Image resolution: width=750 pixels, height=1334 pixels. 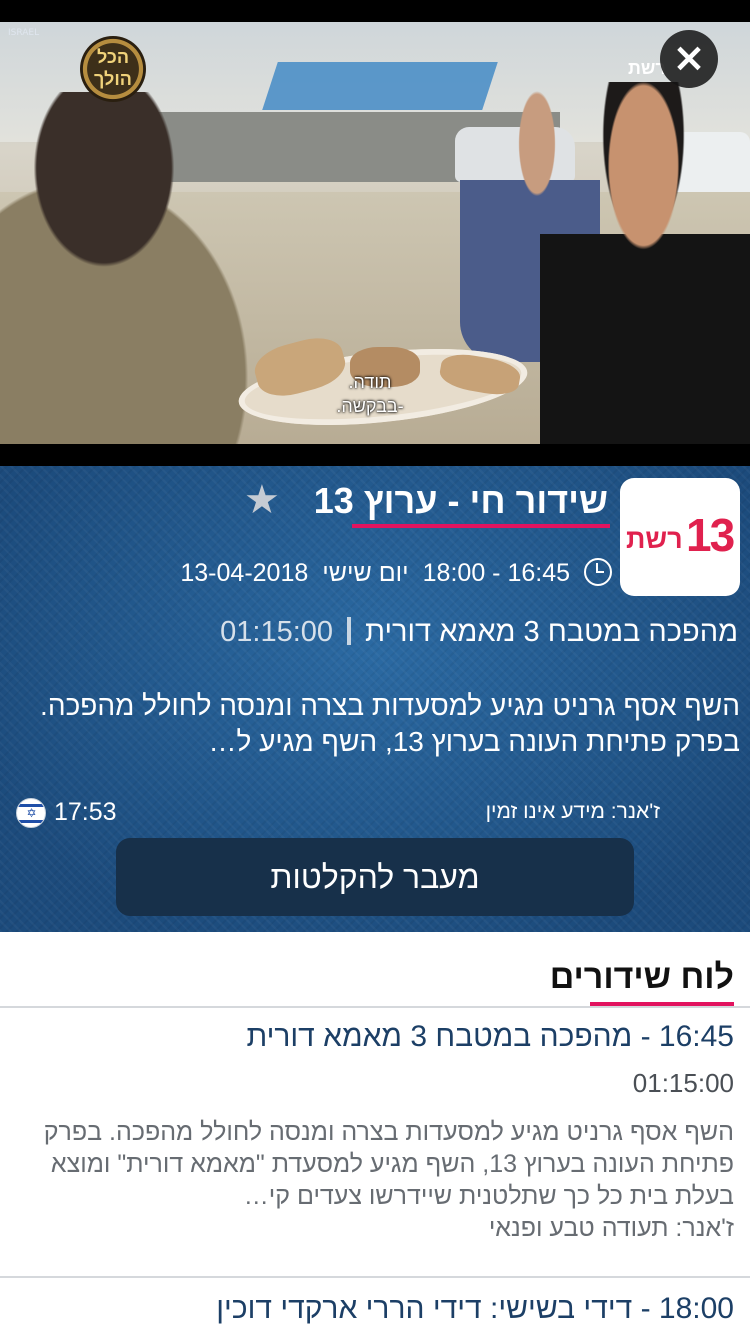 What do you see at coordinates (375, 877) in the screenshot?
I see `go-to-recordings-button: מעבר להקלטות` at bounding box center [375, 877].